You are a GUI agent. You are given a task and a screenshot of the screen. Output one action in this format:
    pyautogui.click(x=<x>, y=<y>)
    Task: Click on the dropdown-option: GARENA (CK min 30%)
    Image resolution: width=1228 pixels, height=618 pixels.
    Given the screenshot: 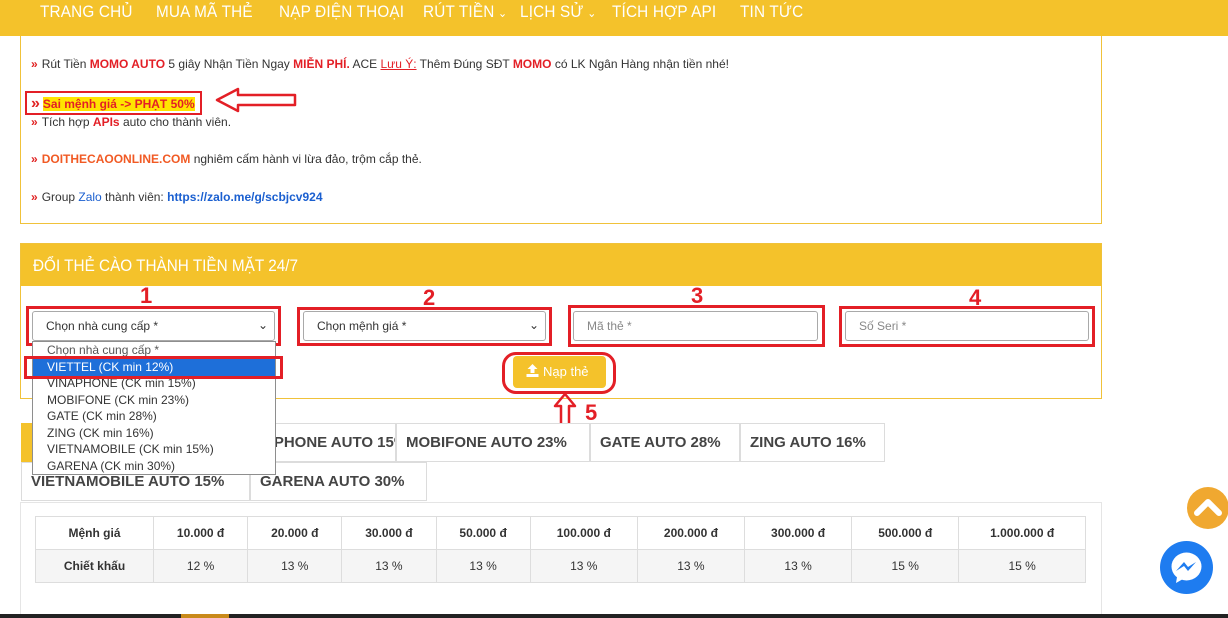 What is the action you would take?
    pyautogui.click(x=154, y=466)
    